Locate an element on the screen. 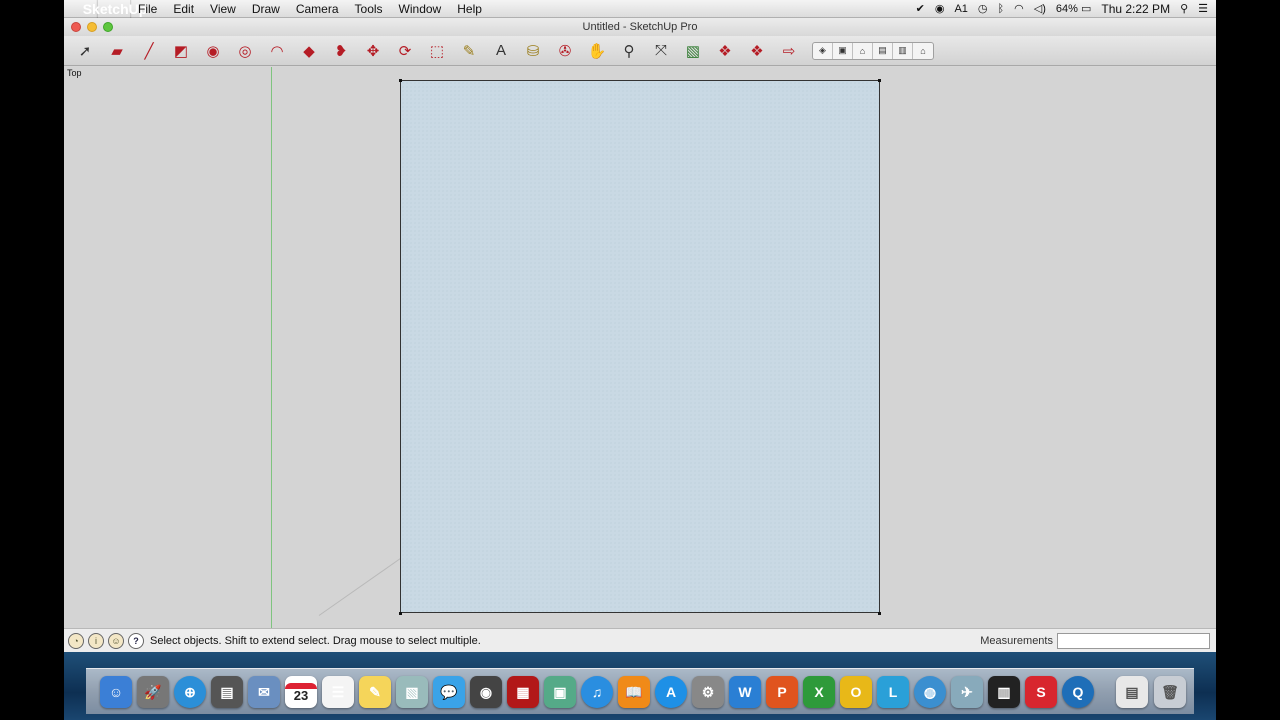 This screenshot has height=720, width=1280. menu-edit: Edit is located at coordinates (183, 9).